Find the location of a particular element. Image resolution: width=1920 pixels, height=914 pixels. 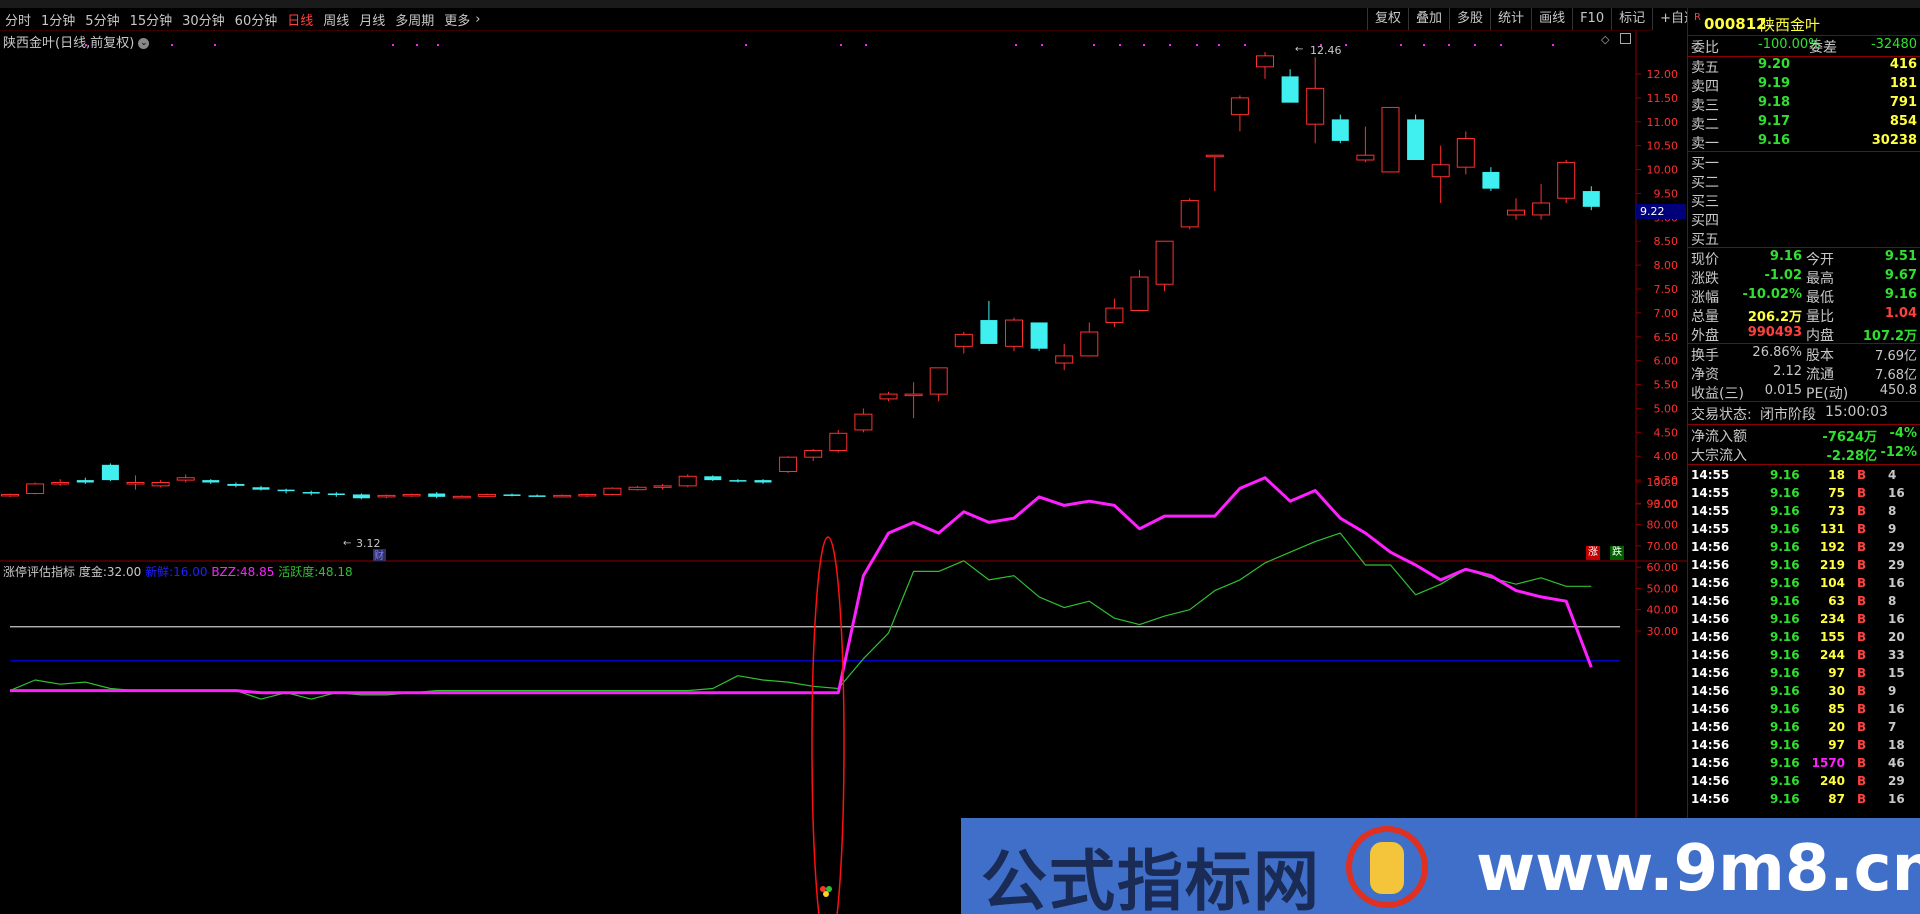

indicator-tick-label: 60.00 is located at coordinates (1663, 567).